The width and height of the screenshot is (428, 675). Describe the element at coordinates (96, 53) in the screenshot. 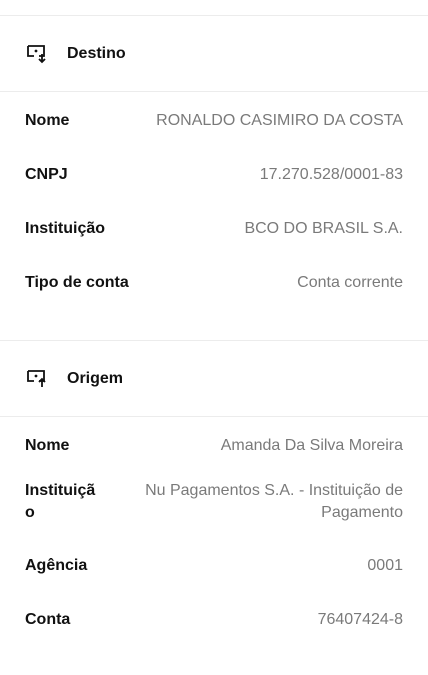

I see `destino-title: Destino` at that location.